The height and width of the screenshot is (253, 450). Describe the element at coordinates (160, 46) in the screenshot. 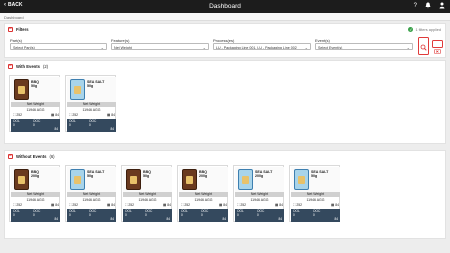

I see `features-select: Net Weight ⌄` at that location.